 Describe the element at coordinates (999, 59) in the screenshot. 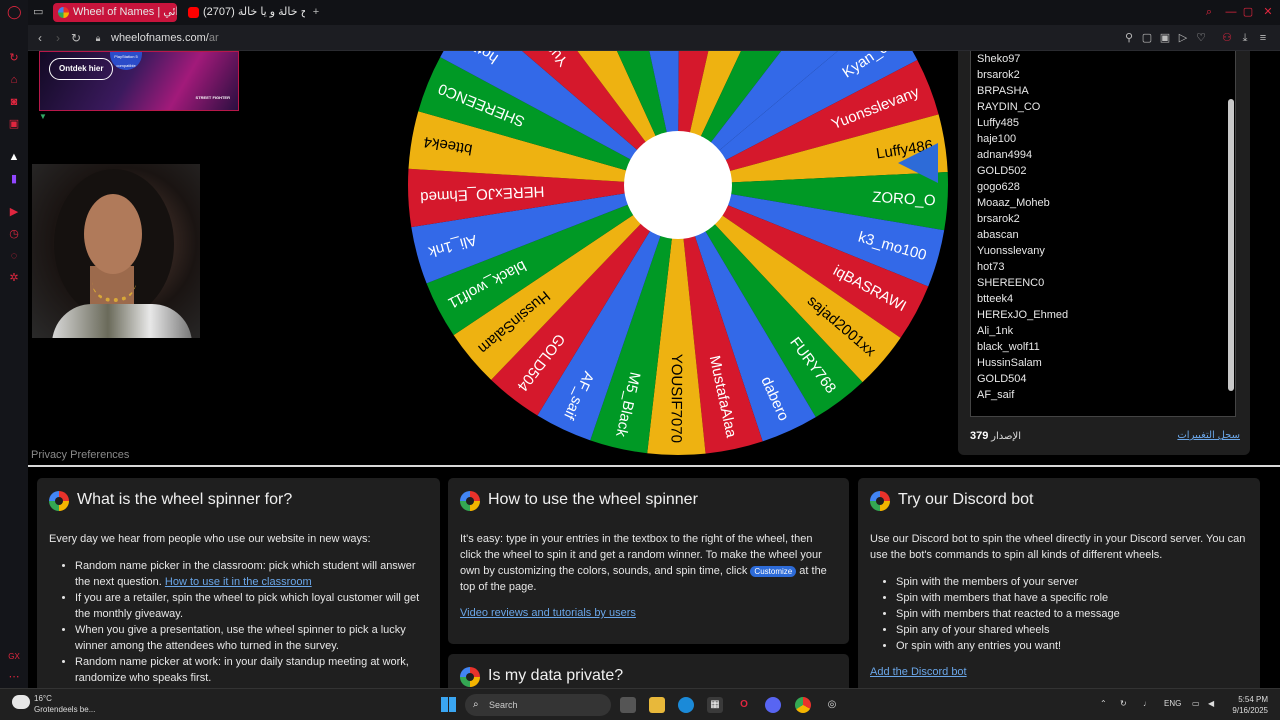

I see `entry-line: Sheko97` at that location.